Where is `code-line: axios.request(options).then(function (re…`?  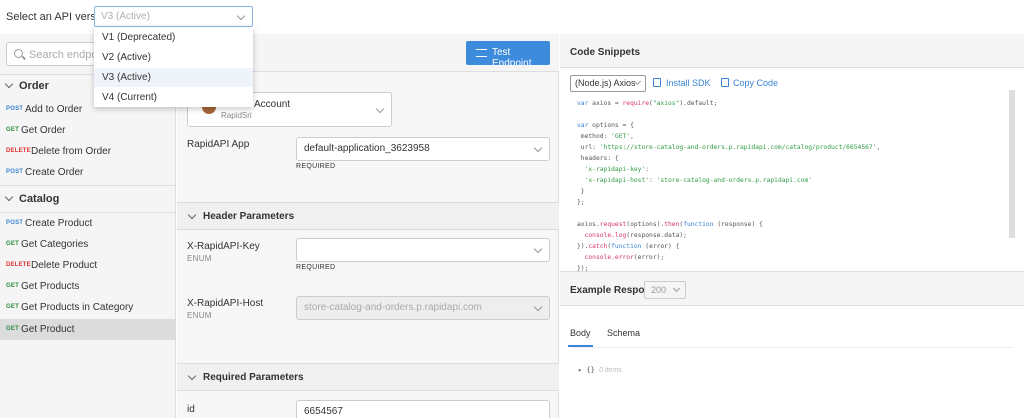
code-line: axios.request(options).then(function (re… is located at coordinates (670, 224).